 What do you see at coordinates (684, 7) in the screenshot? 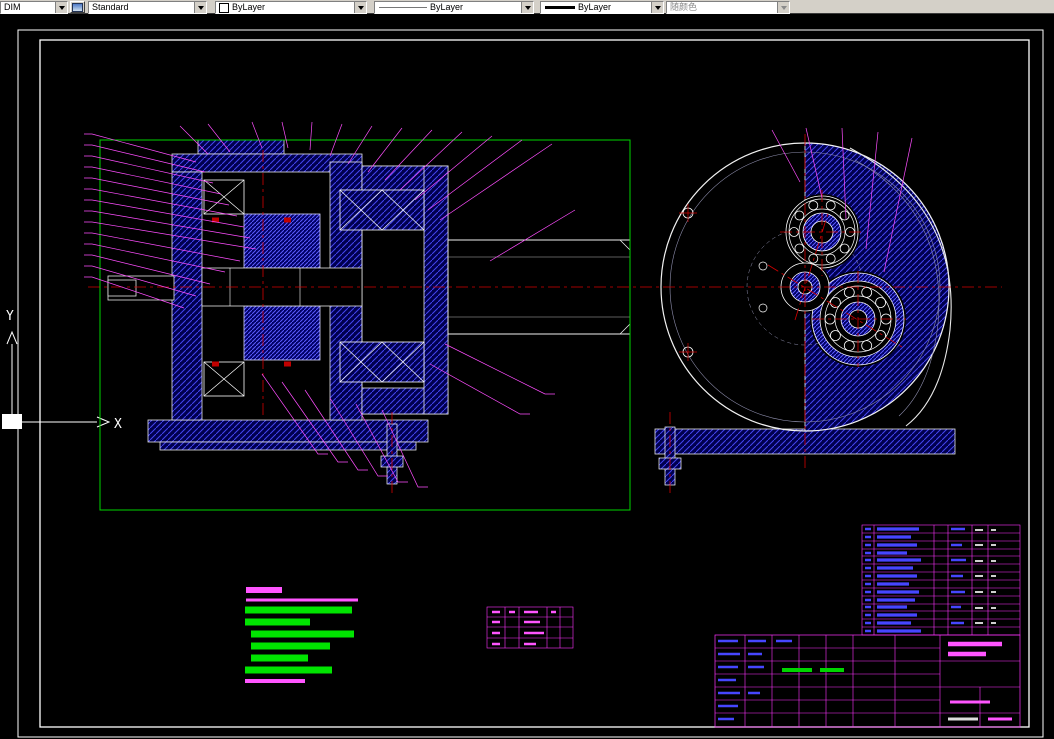
I see `plot-style-value: 随颜色` at bounding box center [684, 7].